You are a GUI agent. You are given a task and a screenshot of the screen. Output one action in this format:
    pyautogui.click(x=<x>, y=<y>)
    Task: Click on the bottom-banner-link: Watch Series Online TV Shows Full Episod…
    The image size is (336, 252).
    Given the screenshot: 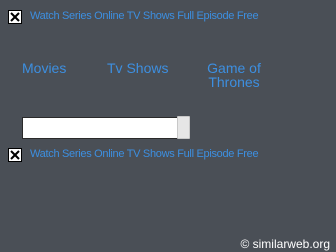 What is the action you would take?
    pyautogui.click(x=144, y=154)
    